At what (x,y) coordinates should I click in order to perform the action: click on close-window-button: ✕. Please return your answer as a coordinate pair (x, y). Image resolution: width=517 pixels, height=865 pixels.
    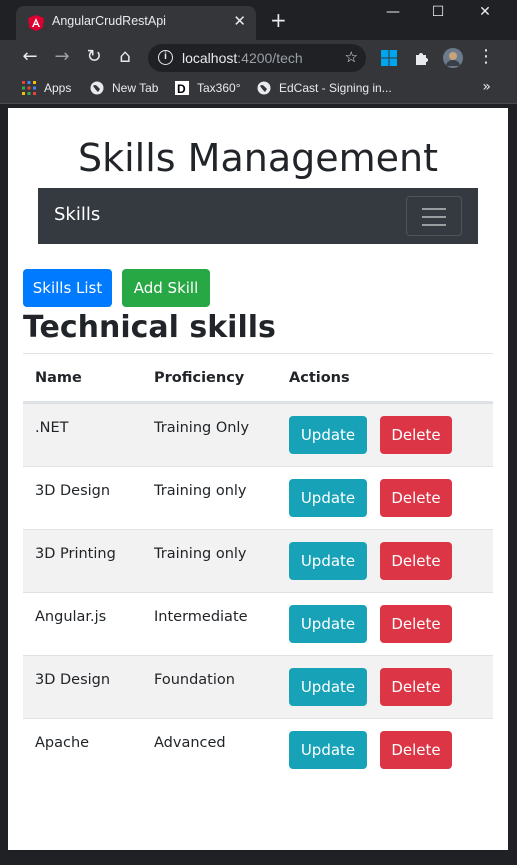
    Looking at the image, I should click on (485, 12).